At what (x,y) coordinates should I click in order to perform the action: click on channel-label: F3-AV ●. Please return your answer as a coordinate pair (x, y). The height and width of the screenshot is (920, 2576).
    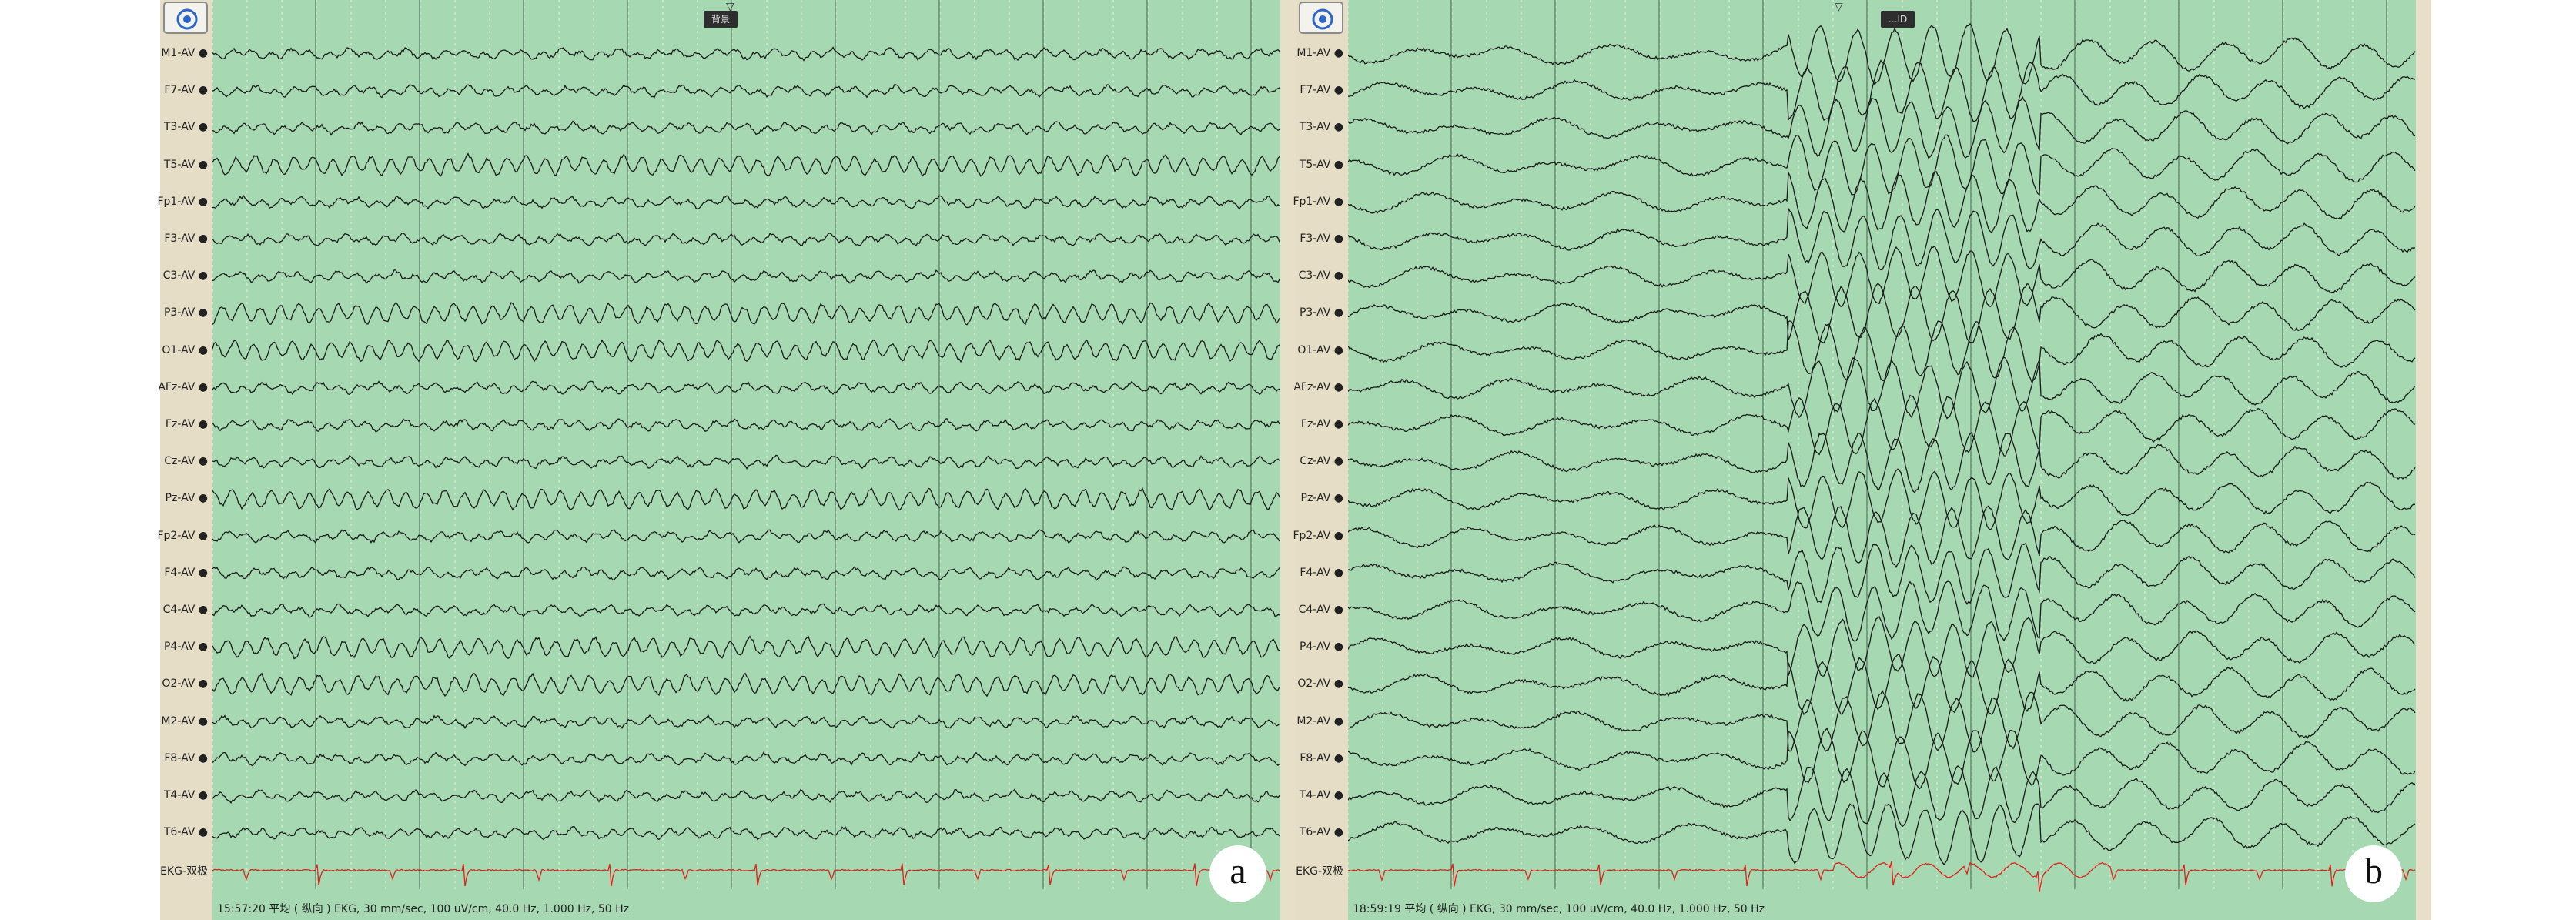
    Looking at the image, I should click on (1322, 239).